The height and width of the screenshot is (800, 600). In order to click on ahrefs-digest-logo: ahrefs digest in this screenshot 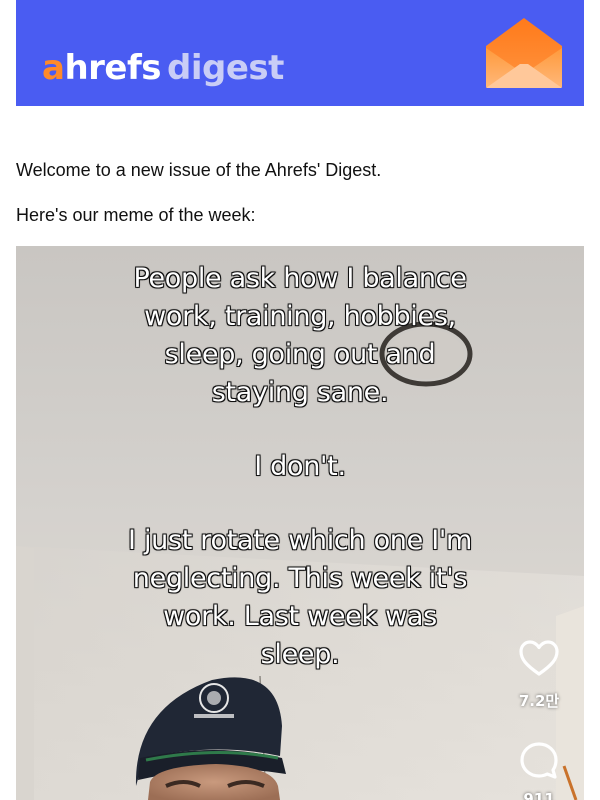, I will do `click(163, 68)`.